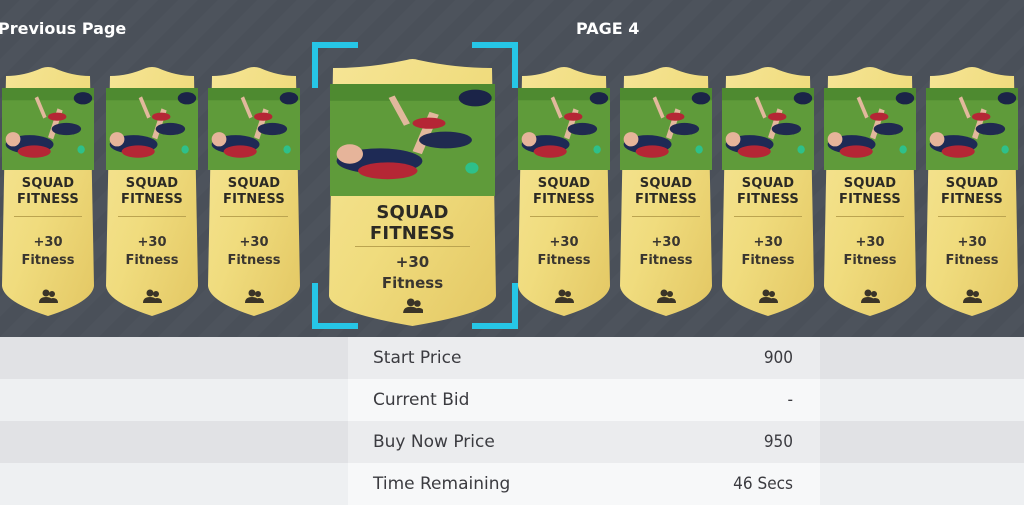 This screenshot has height=505, width=1024. Describe the element at coordinates (335, 306) in the screenshot. I see `selection-corner-bottom-left` at that location.